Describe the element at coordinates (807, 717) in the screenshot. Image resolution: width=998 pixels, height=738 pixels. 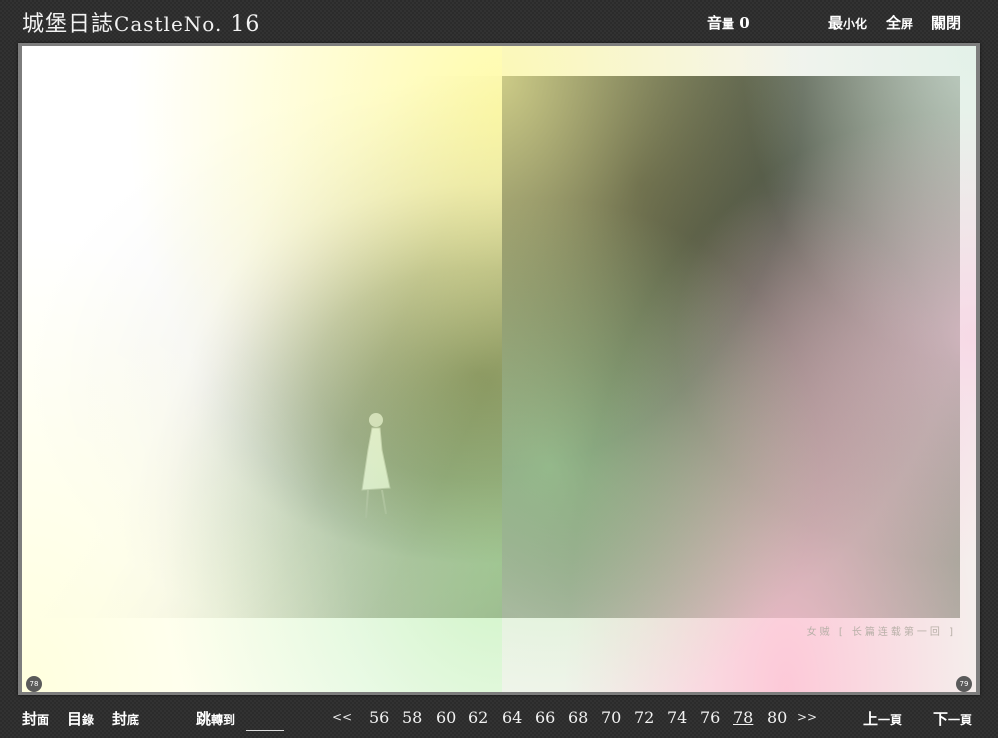
I see `page-list-next-arrow: >>` at that location.